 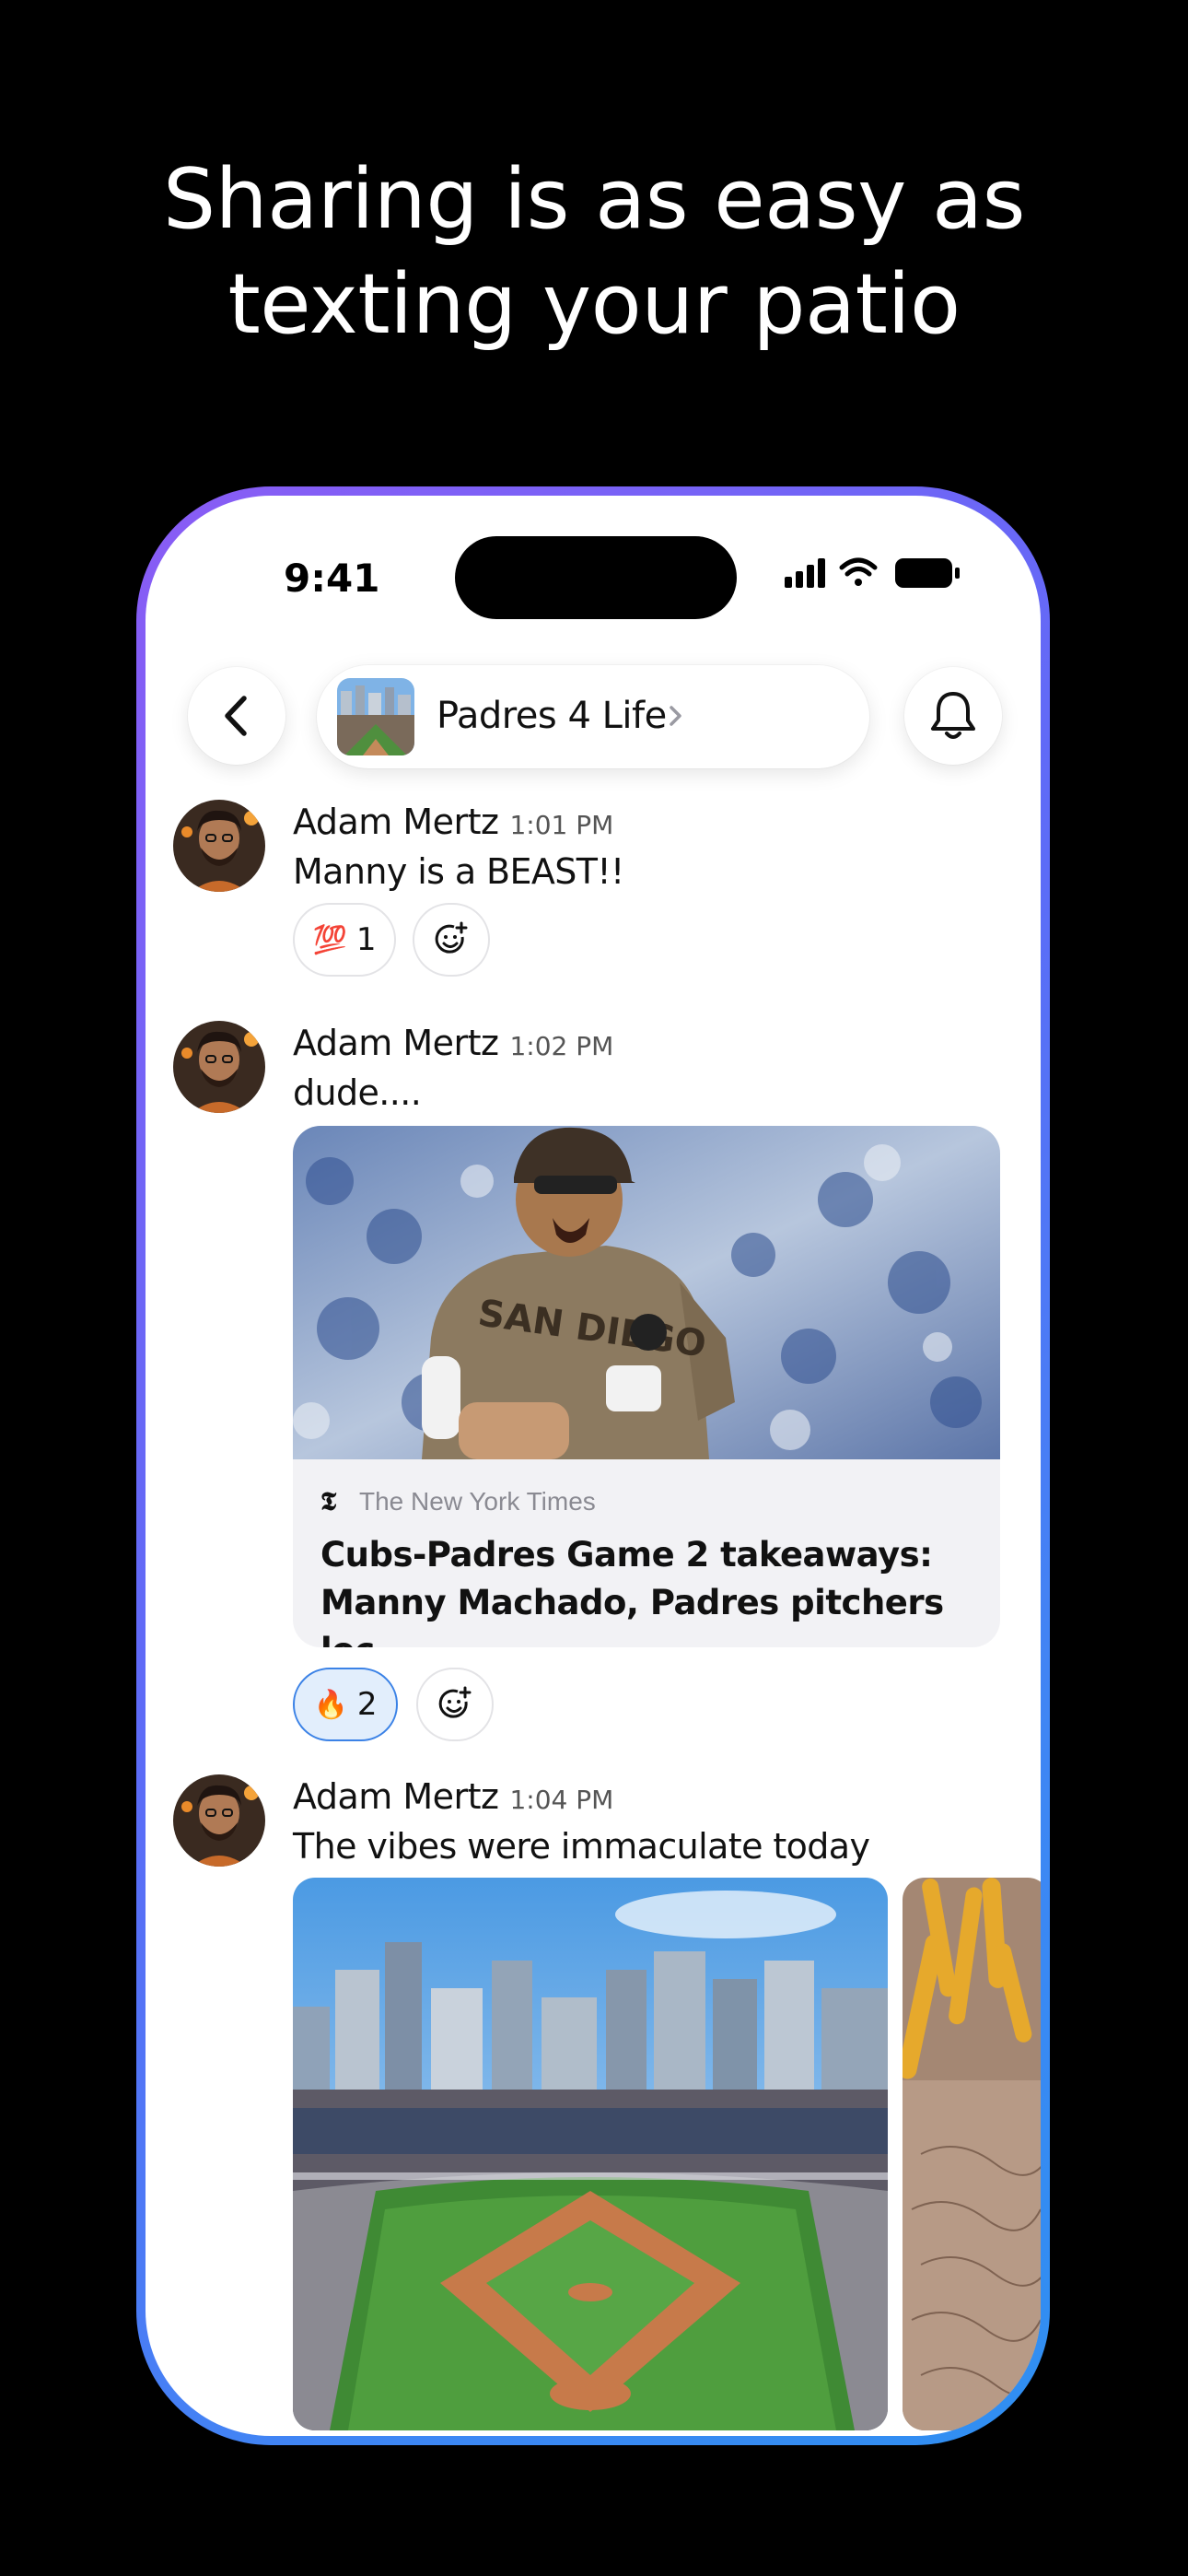 I want to click on food-photo, so click(x=972, y=2154).